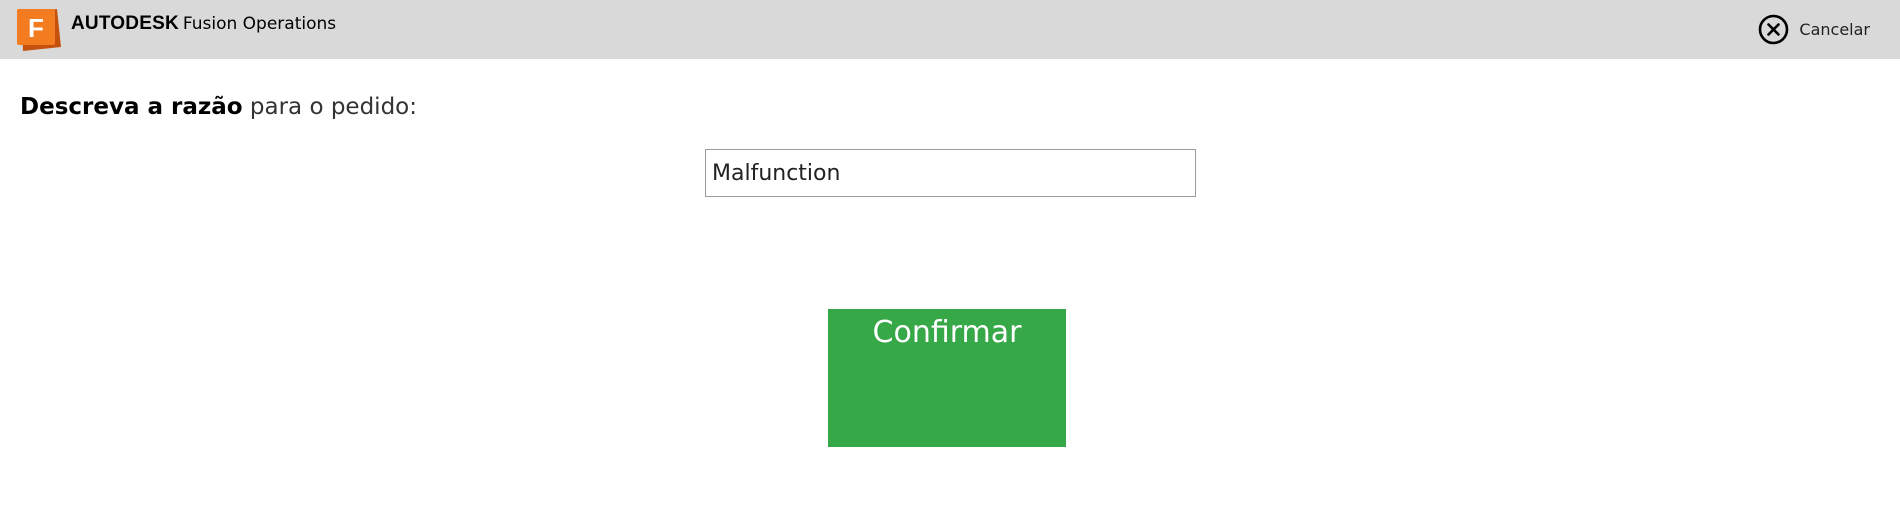  What do you see at coordinates (950, 29) in the screenshot?
I see `app-header: F AUTODESK Fusion Operations Cancelar` at bounding box center [950, 29].